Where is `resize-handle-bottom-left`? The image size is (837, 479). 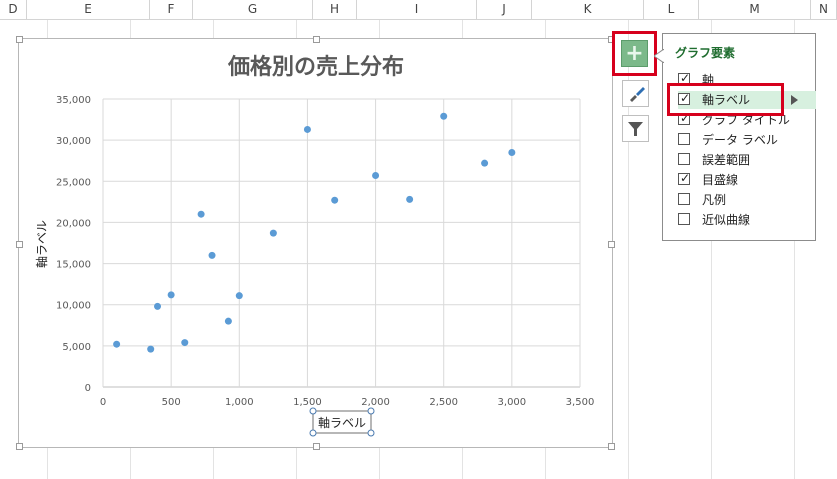 resize-handle-bottom-left is located at coordinates (19, 446).